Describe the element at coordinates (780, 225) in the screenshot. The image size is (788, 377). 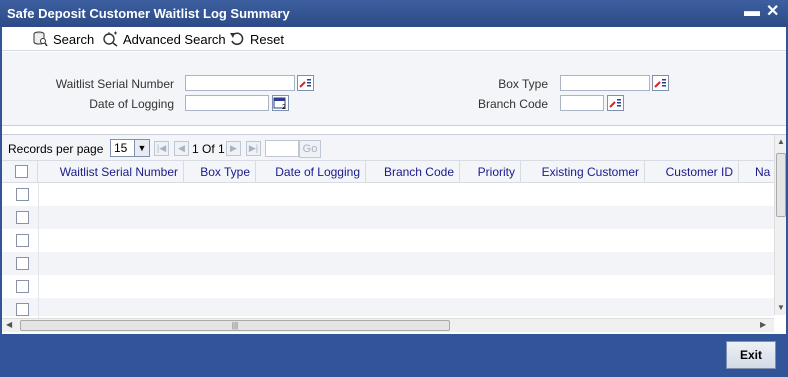
I see `vertical-scrollbar: ▲ ▼` at that location.